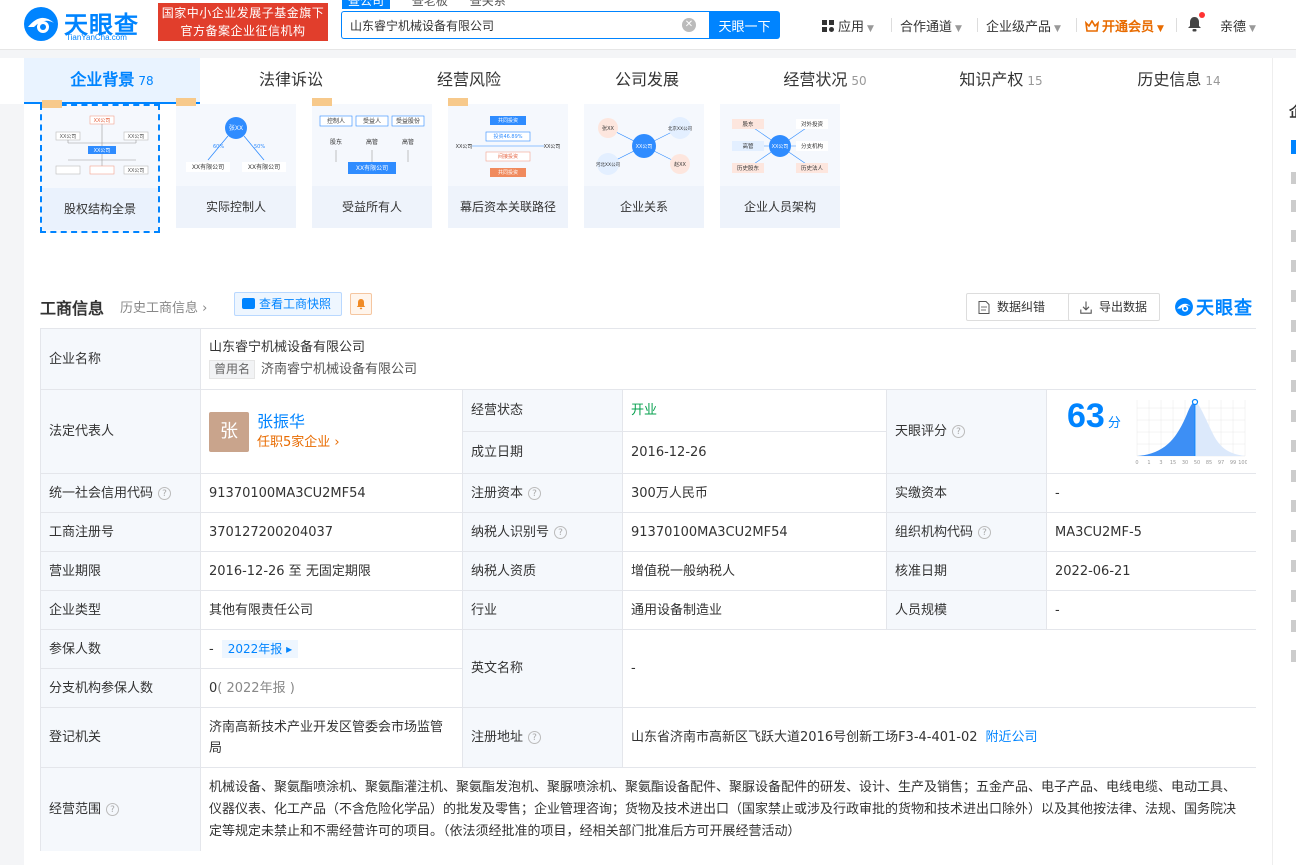 The width and height of the screenshot is (1296, 865). What do you see at coordinates (408, 121) in the screenshot?
I see `diagram-node: 受益股份` at bounding box center [408, 121].